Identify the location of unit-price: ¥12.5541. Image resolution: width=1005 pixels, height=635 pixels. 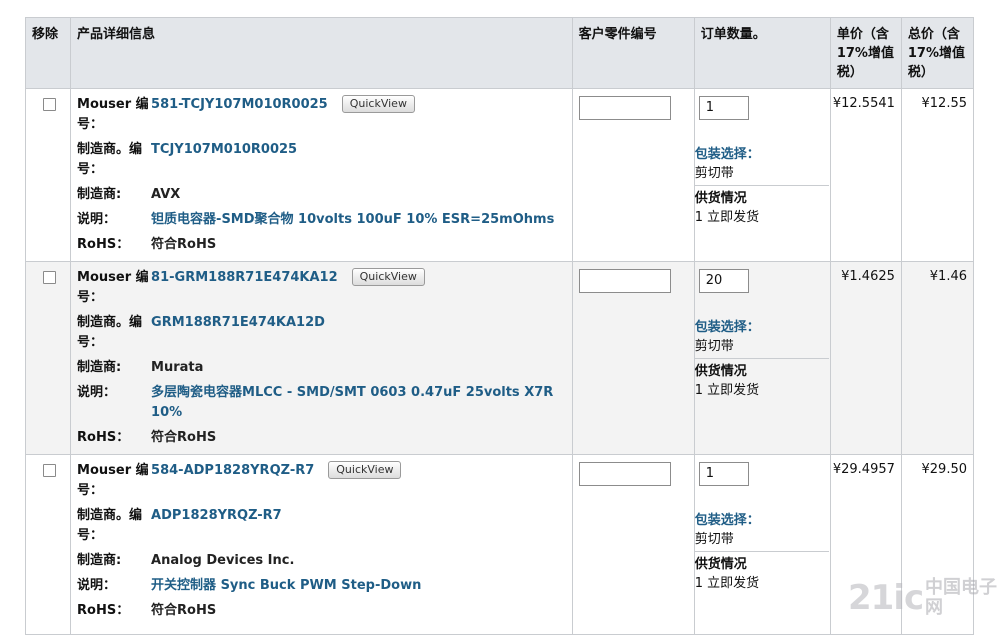
(865, 175).